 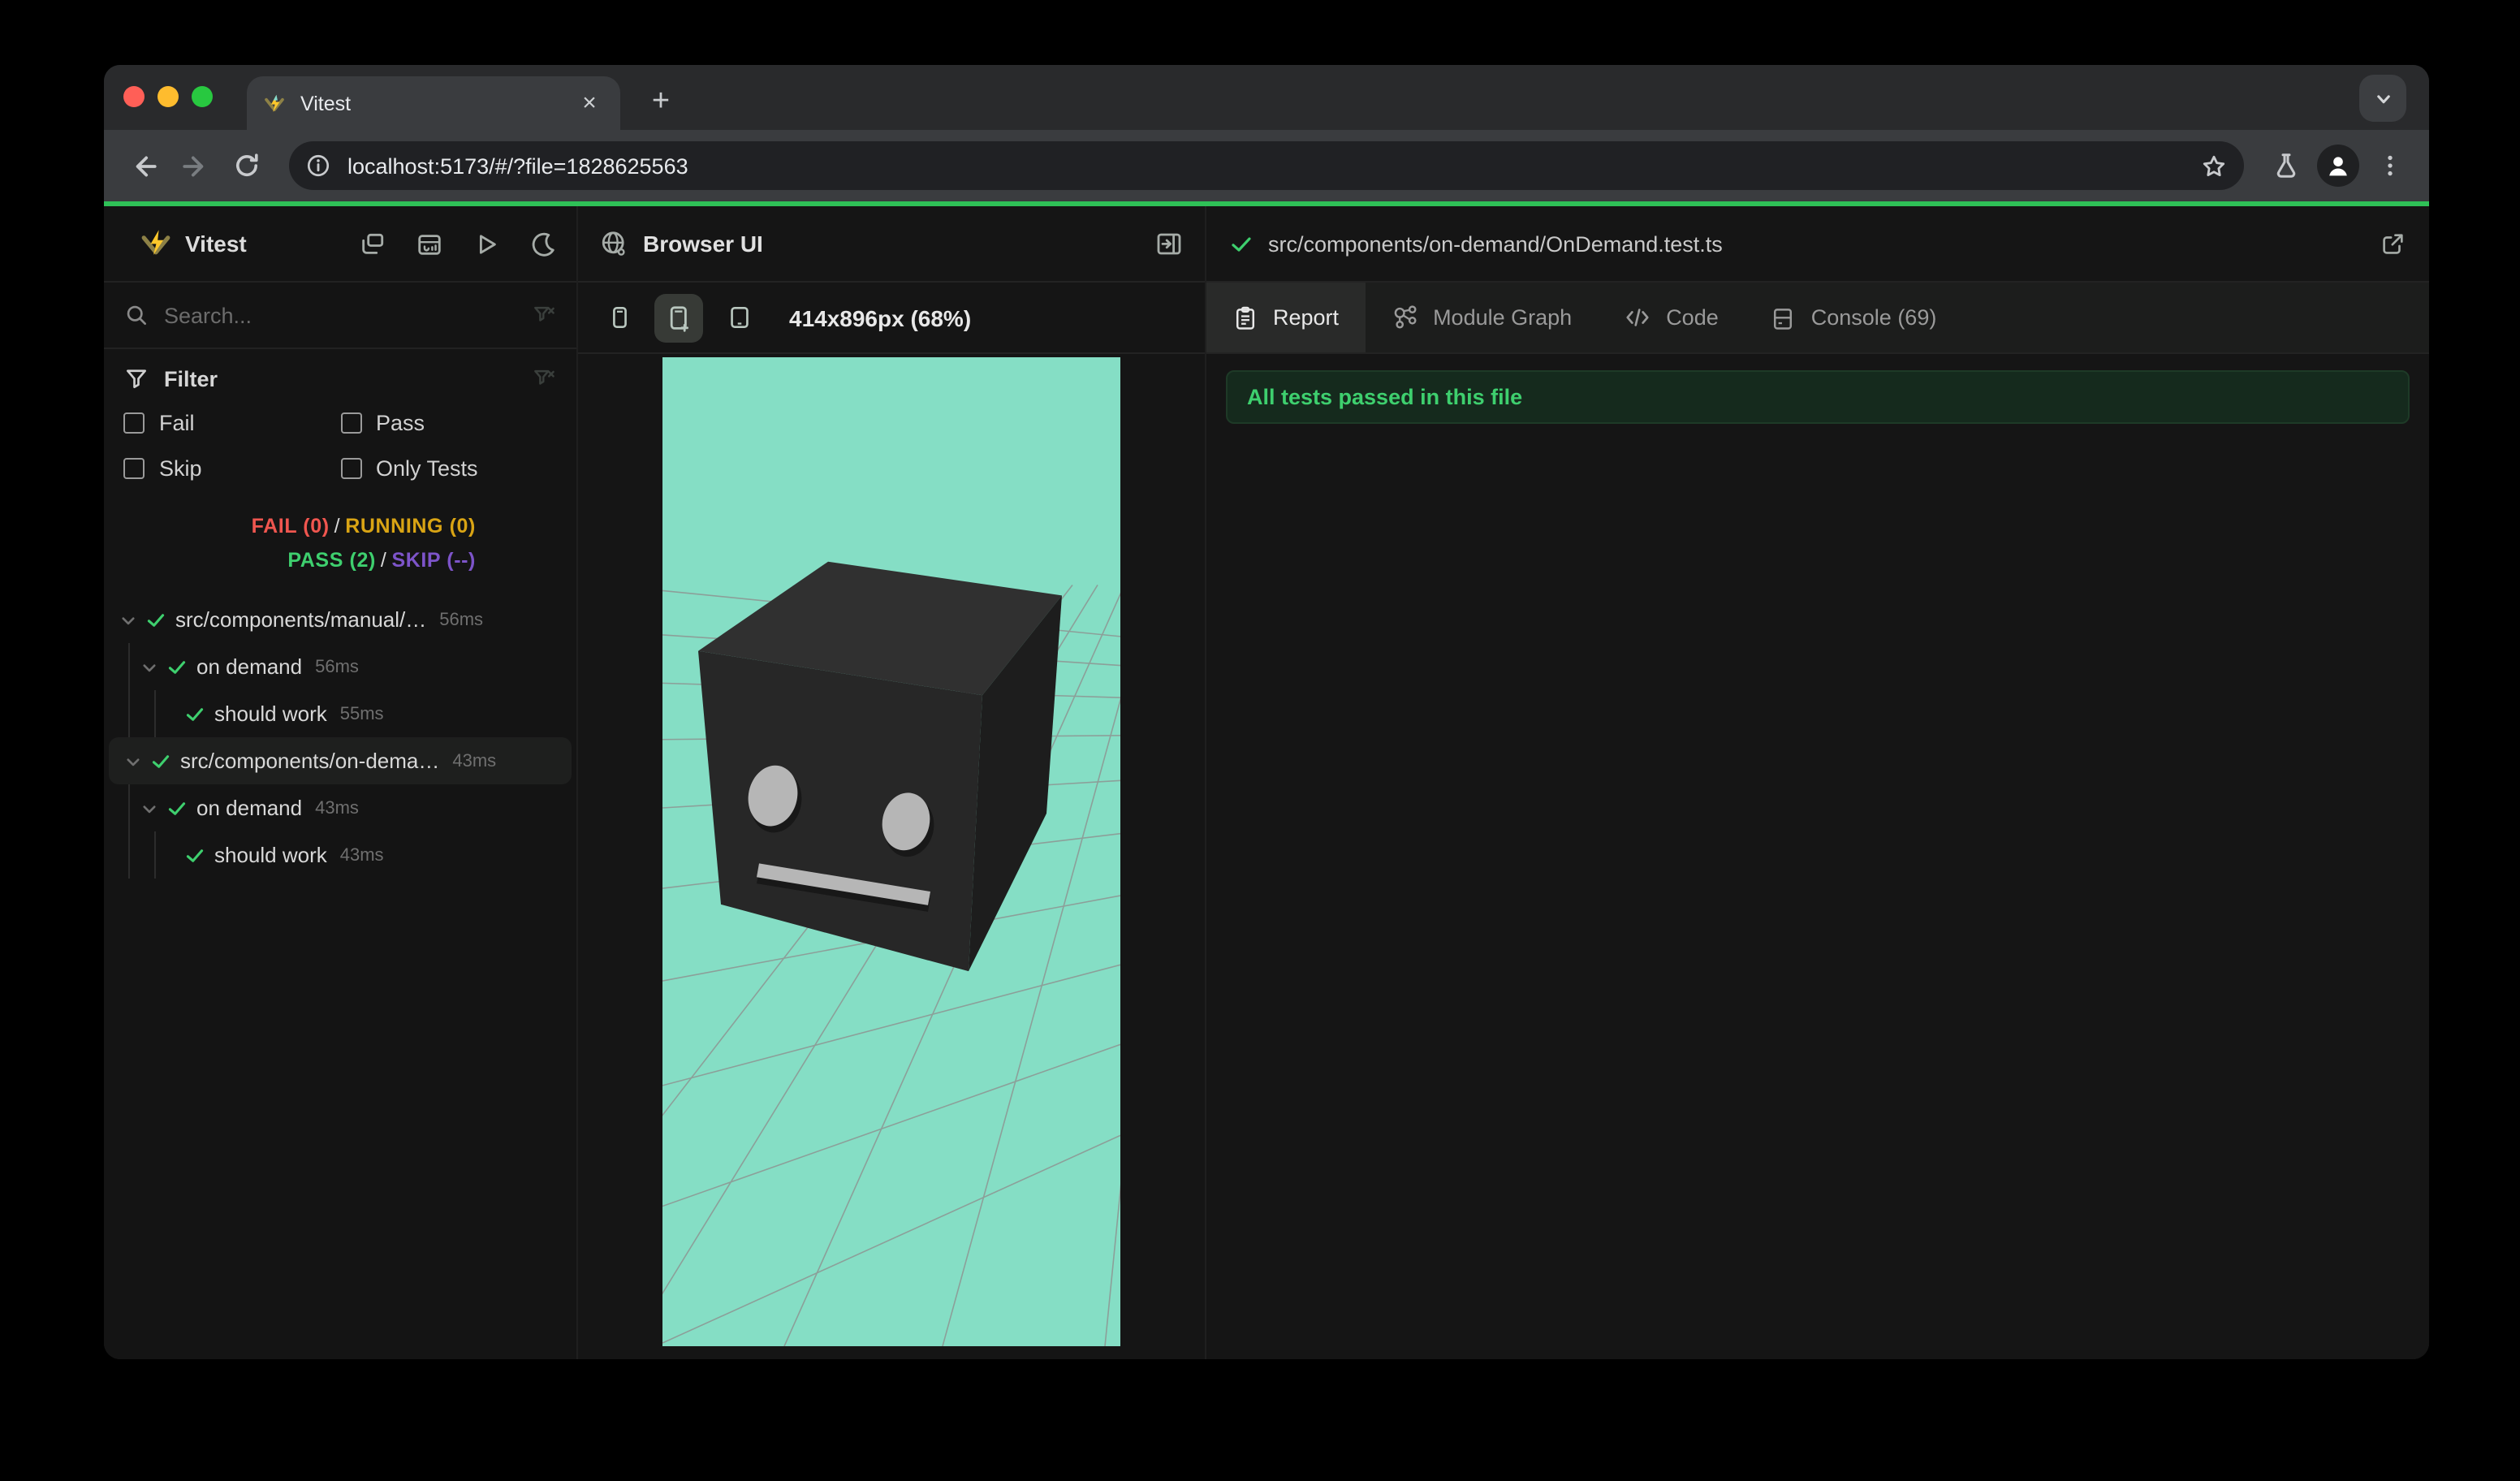 What do you see at coordinates (231, 423) in the screenshot?
I see `filter-checkbox-fail: Fail` at bounding box center [231, 423].